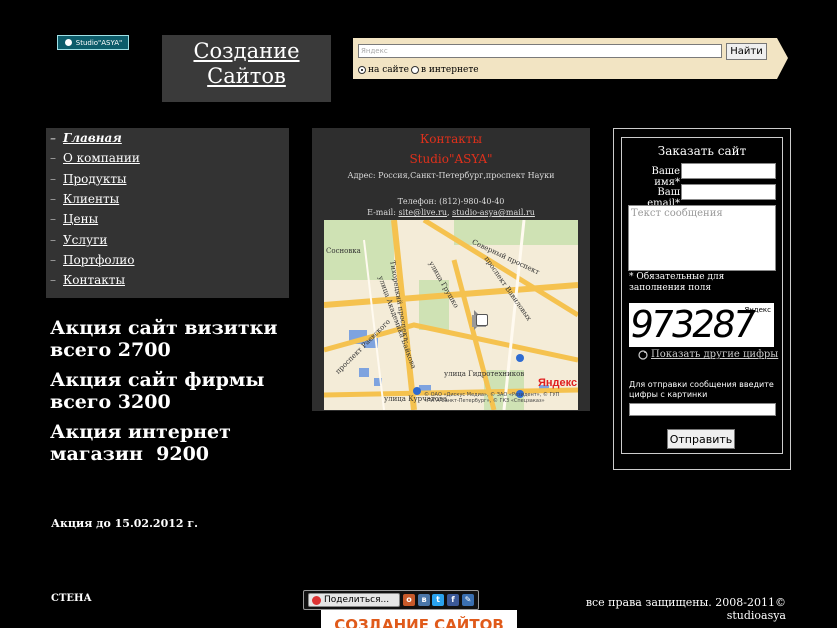 Image resolution: width=837 pixels, height=628 pixels. I want to click on search-scope-internet: в интернете, so click(445, 70).